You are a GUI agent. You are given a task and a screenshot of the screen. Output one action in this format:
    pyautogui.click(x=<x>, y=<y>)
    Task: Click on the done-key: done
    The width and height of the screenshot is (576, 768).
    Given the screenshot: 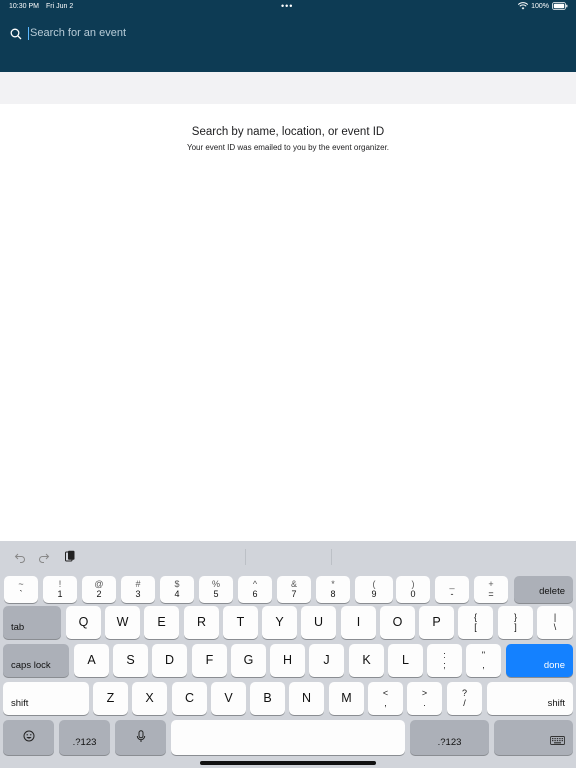 What is the action you would take?
    pyautogui.click(x=539, y=660)
    